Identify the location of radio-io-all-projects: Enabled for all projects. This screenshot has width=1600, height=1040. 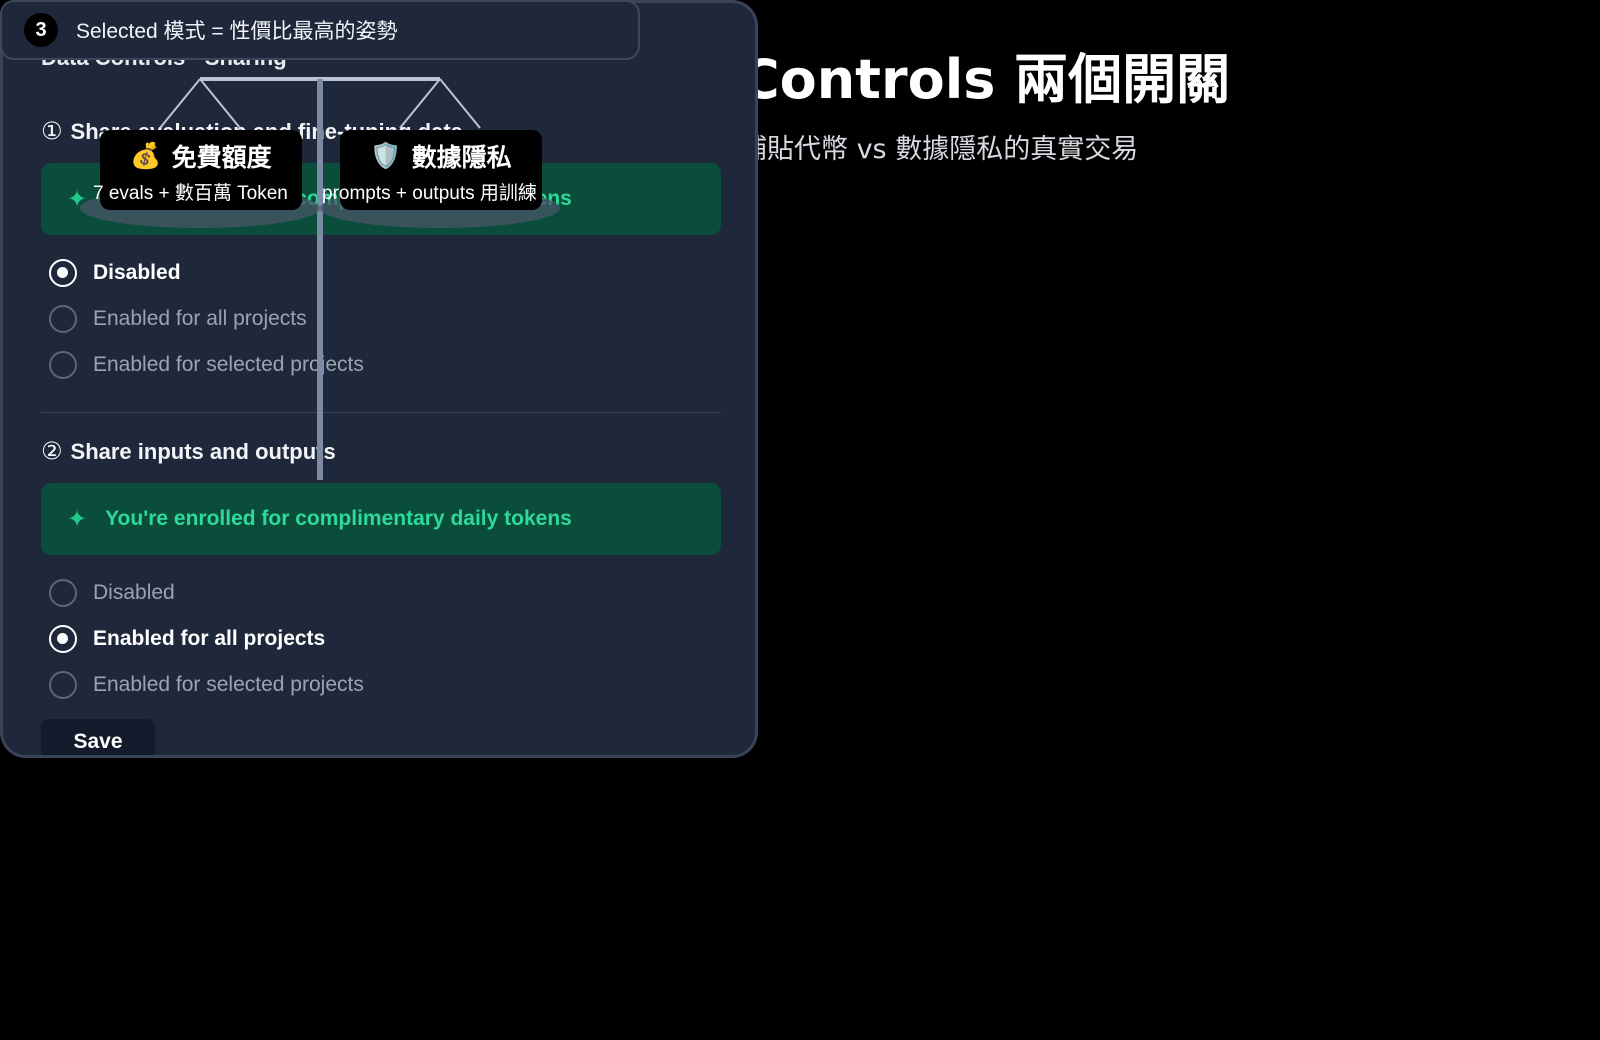
(187, 639).